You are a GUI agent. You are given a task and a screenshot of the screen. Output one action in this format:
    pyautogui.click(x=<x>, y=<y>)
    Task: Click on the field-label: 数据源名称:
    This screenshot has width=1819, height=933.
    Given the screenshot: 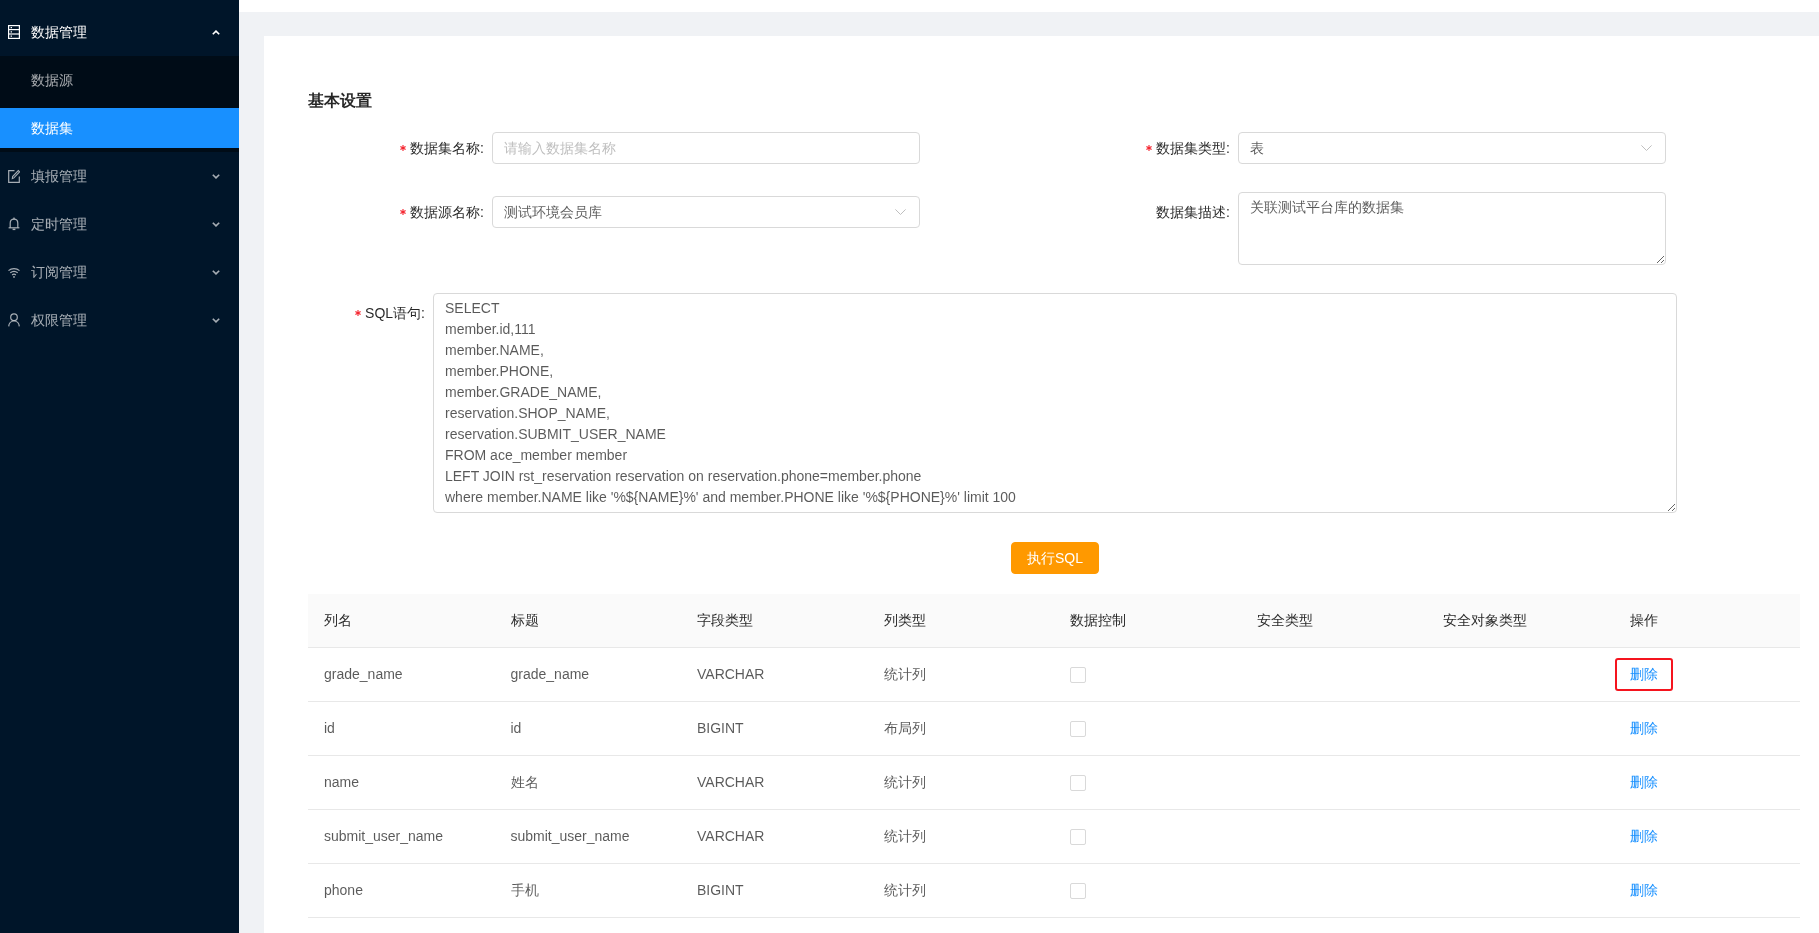 What is the action you would take?
    pyautogui.click(x=447, y=212)
    